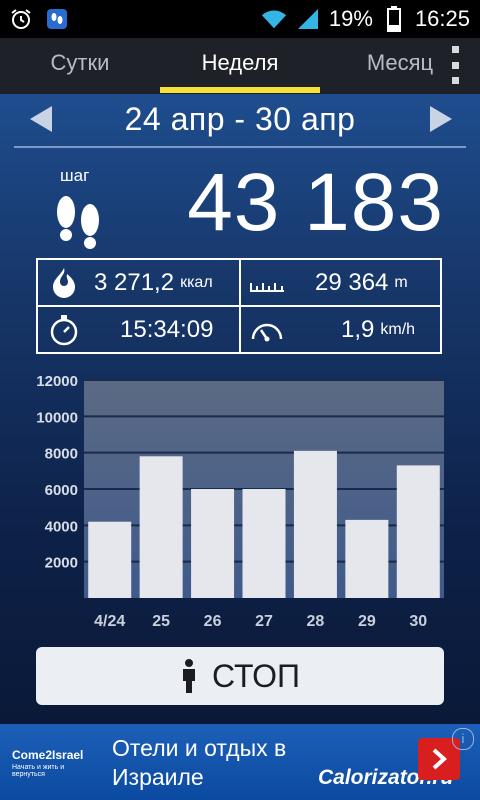 The width and height of the screenshot is (480, 800). Describe the element at coordinates (418, 621) in the screenshot. I see `x-tick-label: 30` at that location.